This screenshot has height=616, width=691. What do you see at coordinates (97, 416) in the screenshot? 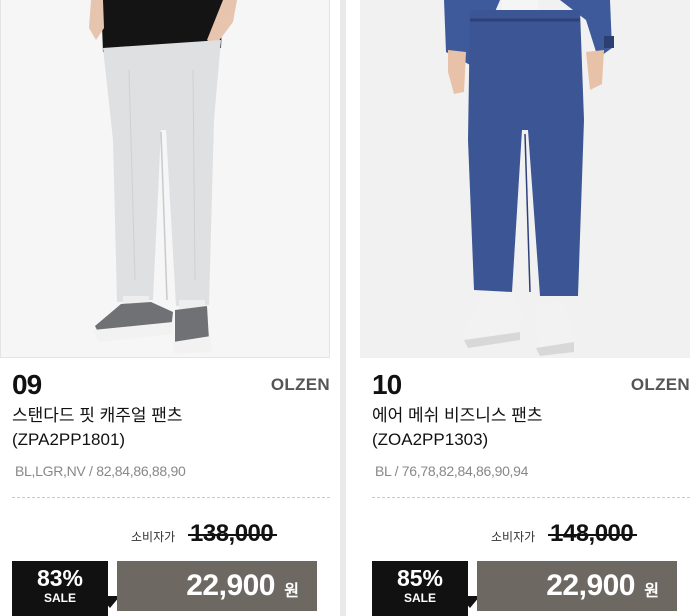
I see `product-name: 스탠다드 핏 캐주얼 팬츠` at bounding box center [97, 416].